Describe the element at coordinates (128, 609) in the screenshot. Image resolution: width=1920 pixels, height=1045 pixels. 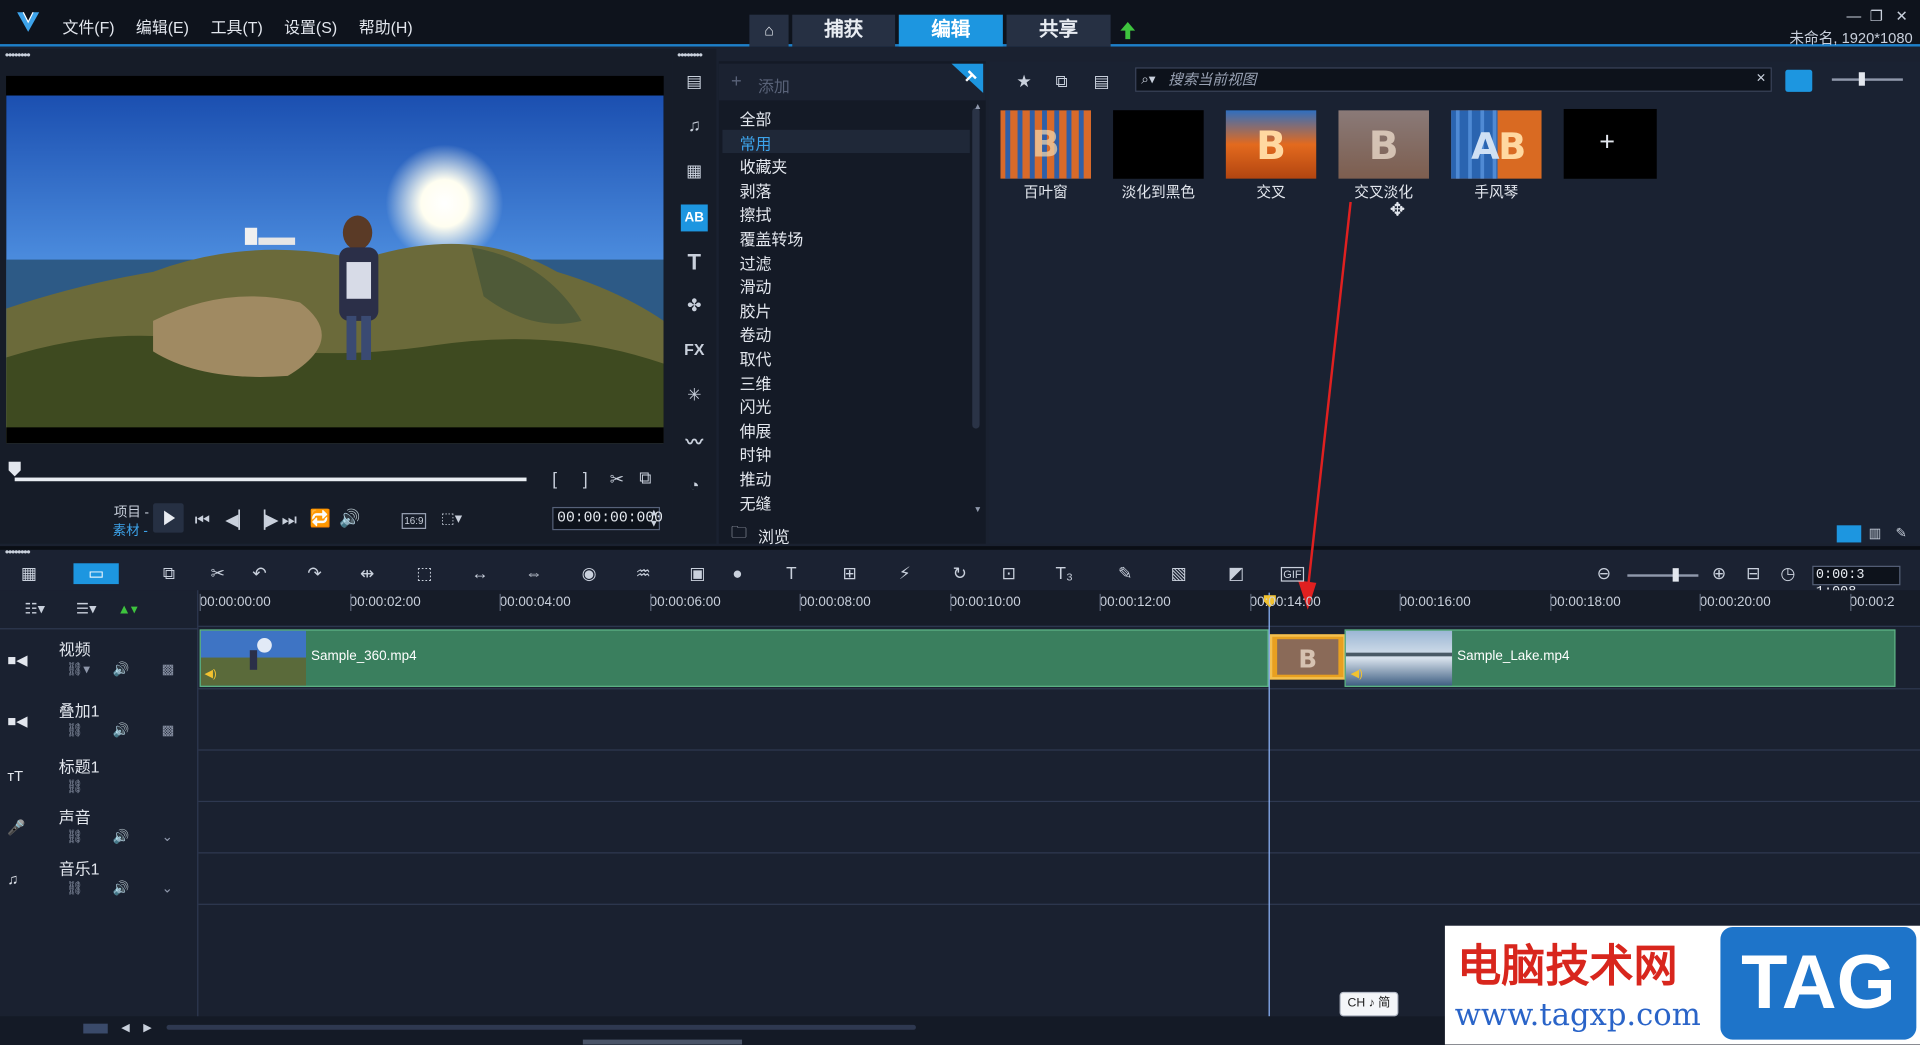
I see `ripple-edit-icon: ▲▾` at that location.